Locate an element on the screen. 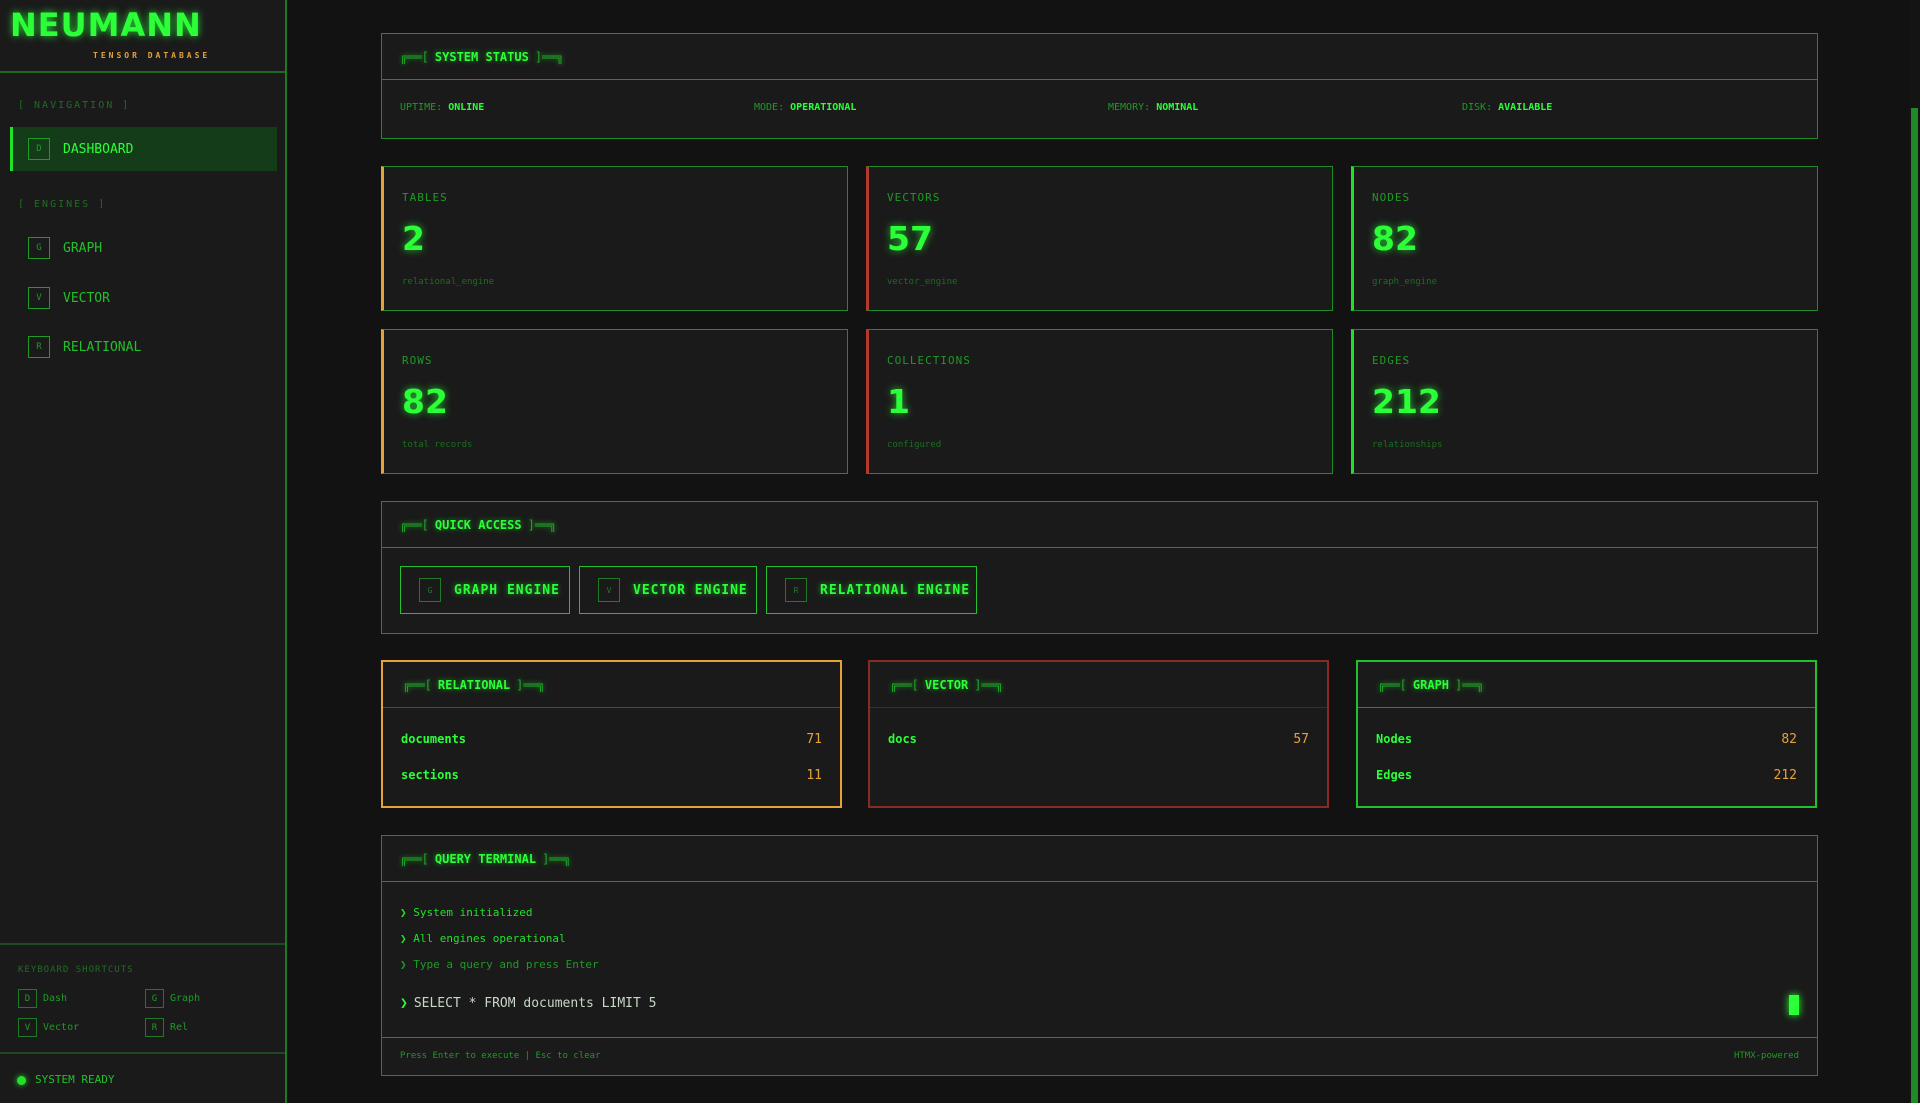  row-name: documents is located at coordinates (434, 739).